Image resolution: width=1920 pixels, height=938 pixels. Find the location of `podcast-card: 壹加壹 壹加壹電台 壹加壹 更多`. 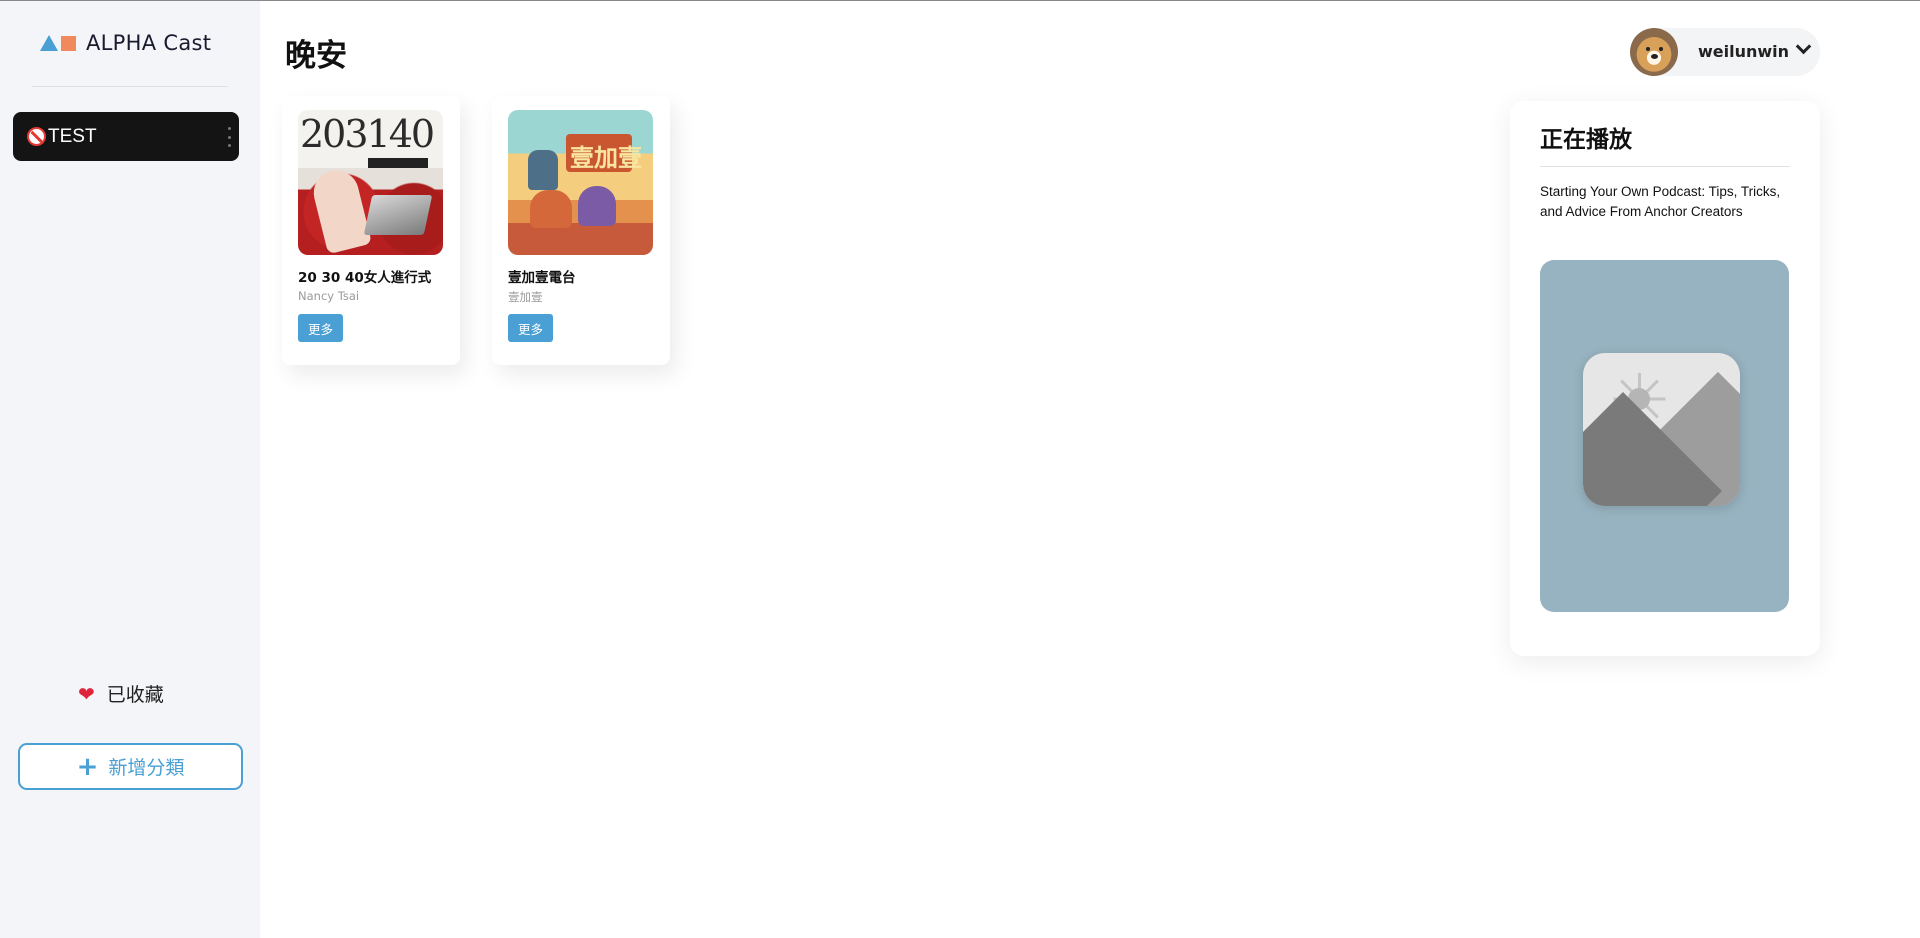

podcast-card: 壹加壹 壹加壹電台 壹加壹 更多 is located at coordinates (581, 230).